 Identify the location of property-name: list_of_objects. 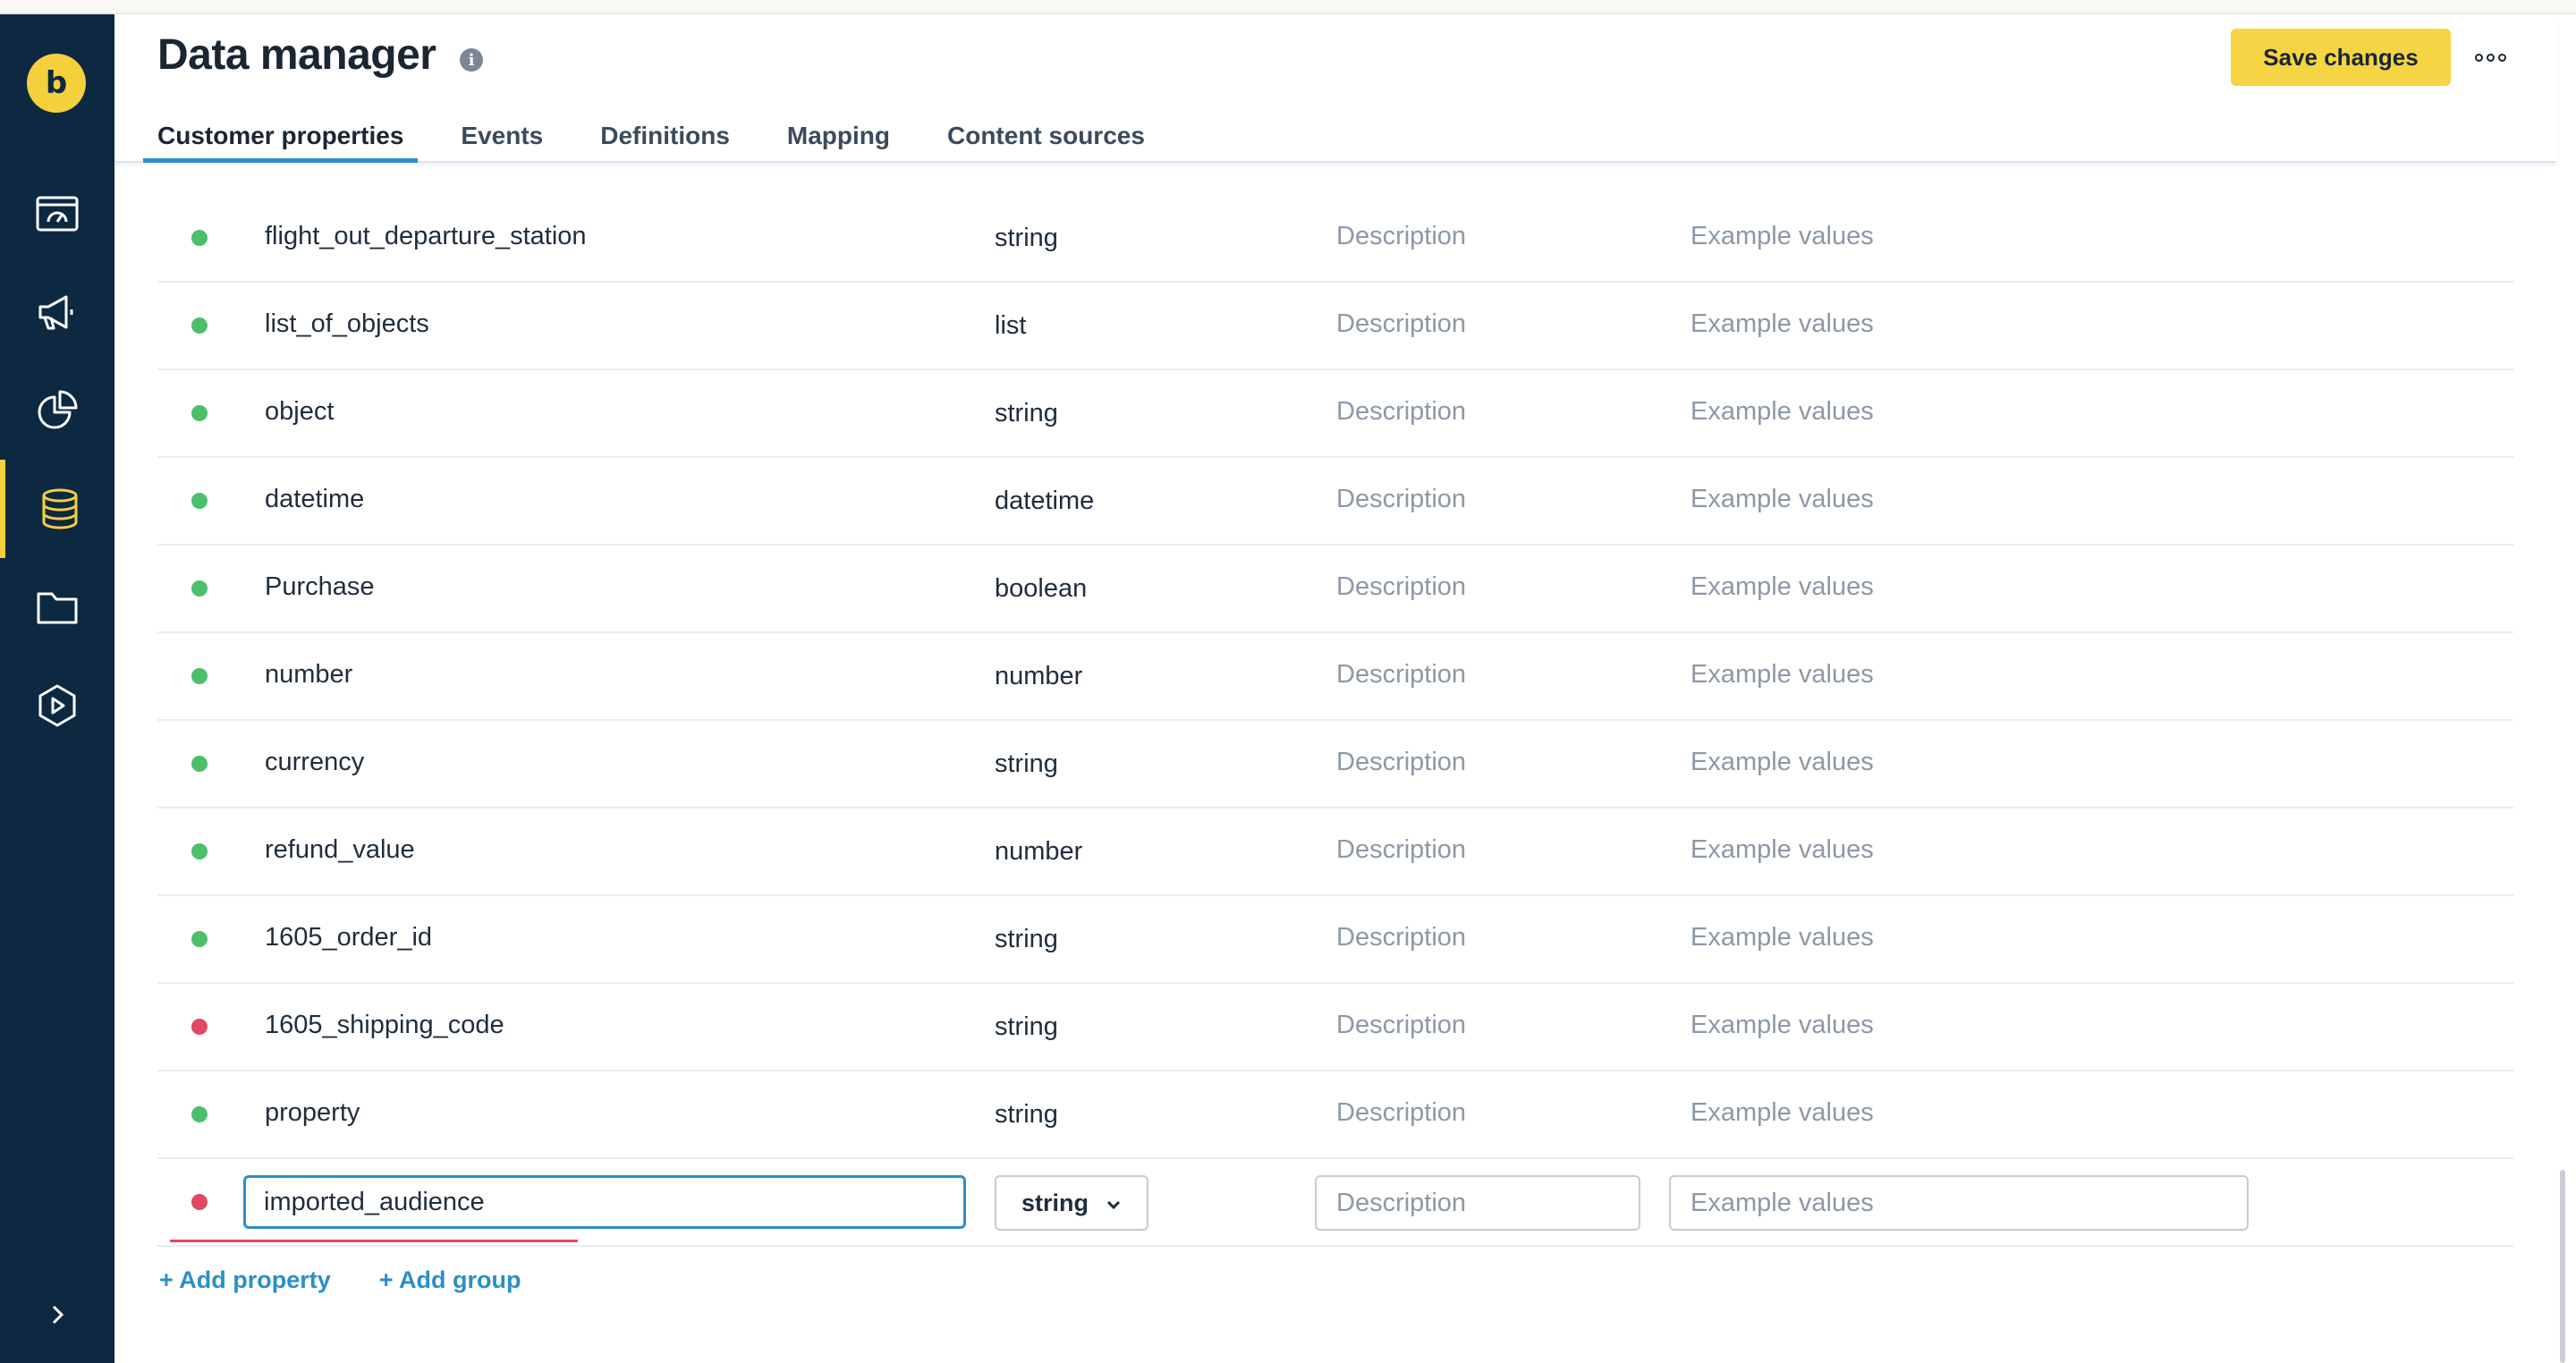
(347, 324).